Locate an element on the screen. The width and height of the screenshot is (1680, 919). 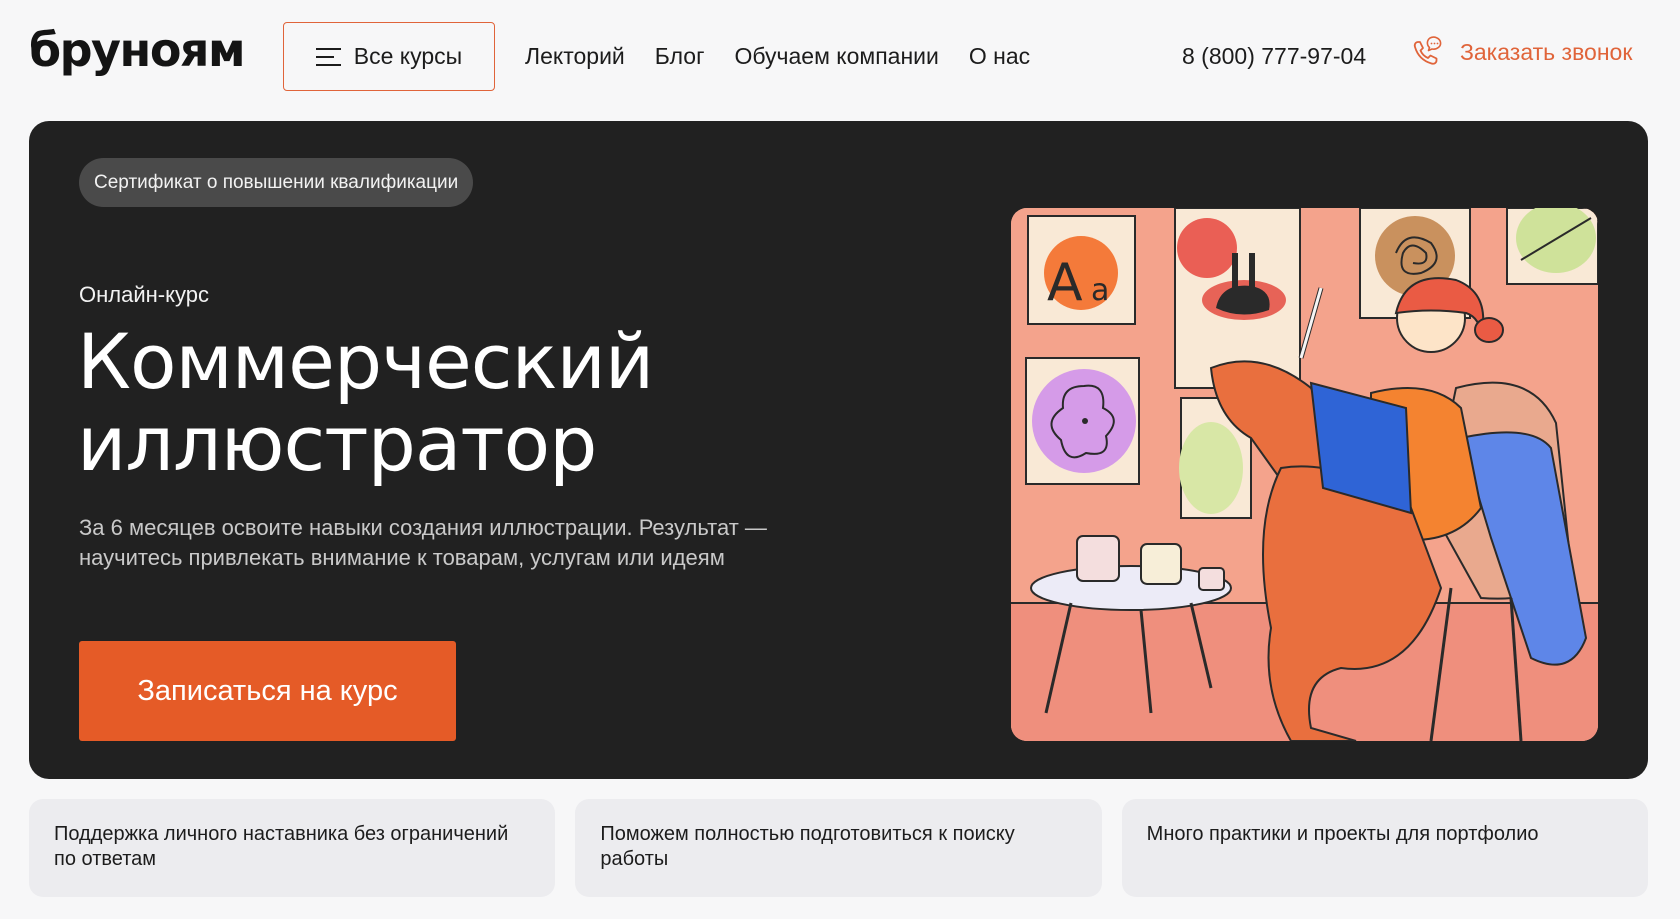
main-nav: Лекторий Блог Обучаем компании О нас is located at coordinates (792, 56).